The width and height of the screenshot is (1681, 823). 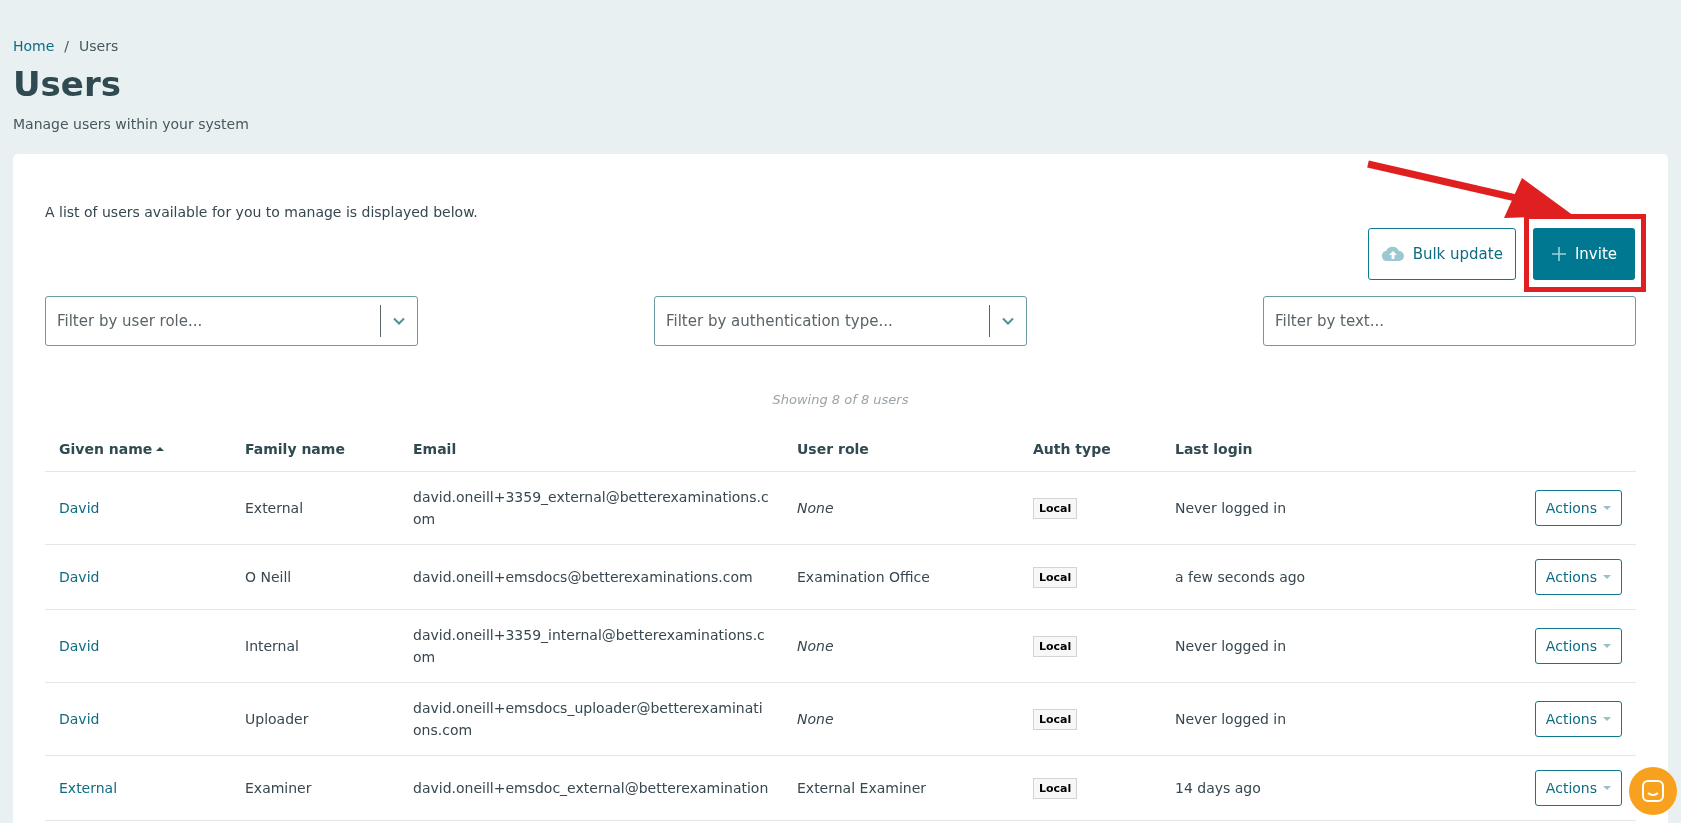 I want to click on plus-icon, so click(x=1558, y=254).